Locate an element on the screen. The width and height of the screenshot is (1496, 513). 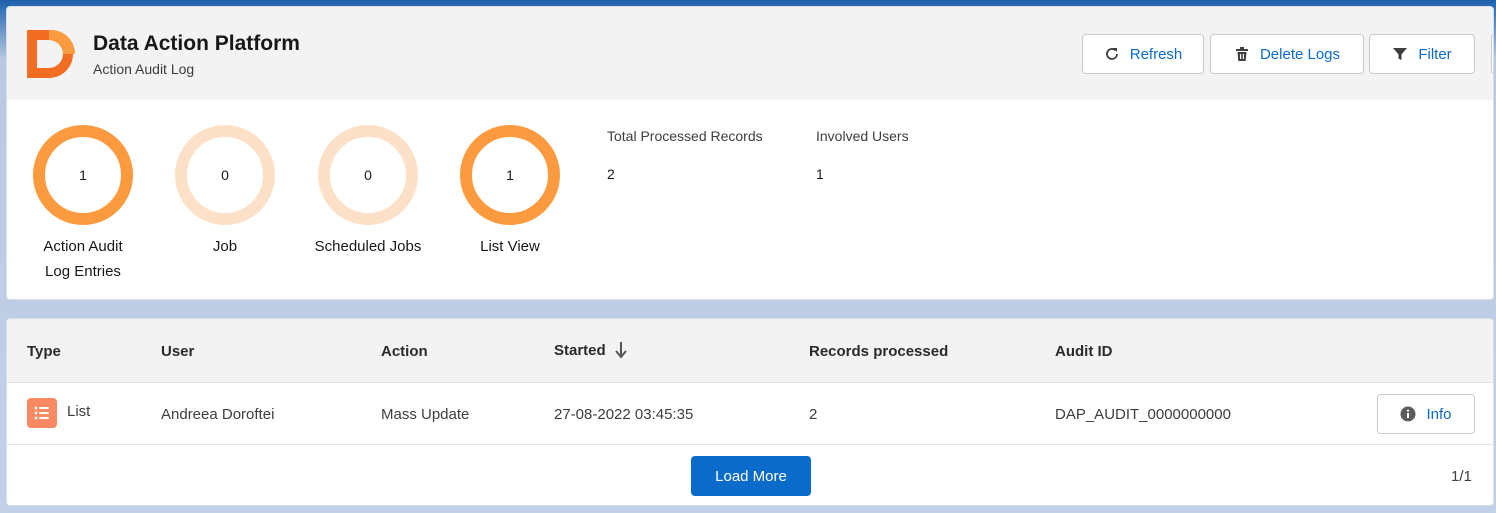
stat-label: Action Audit Log Entries is located at coordinates (83, 259).